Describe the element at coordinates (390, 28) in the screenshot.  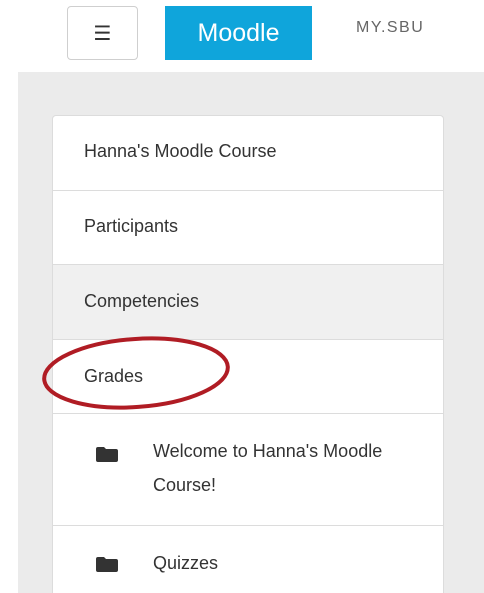
I see `my-sbu-link: MY.SBU` at that location.